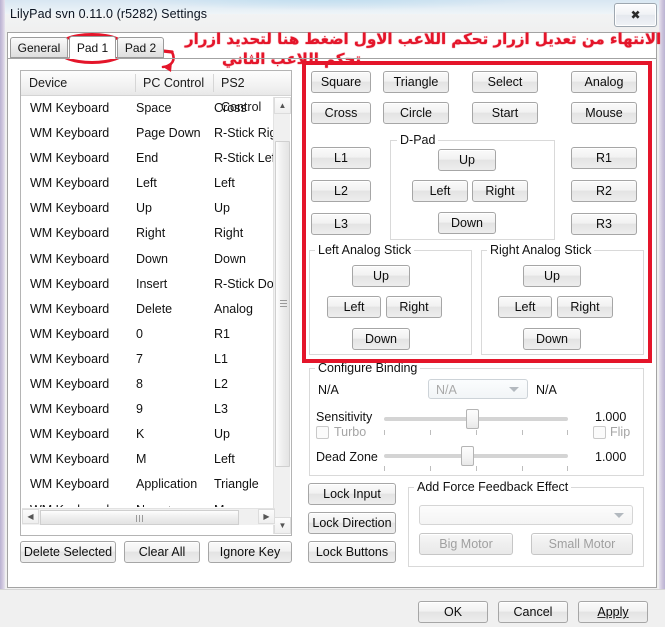  What do you see at coordinates (662, 313) in the screenshot?
I see `window-border-right` at bounding box center [662, 313].